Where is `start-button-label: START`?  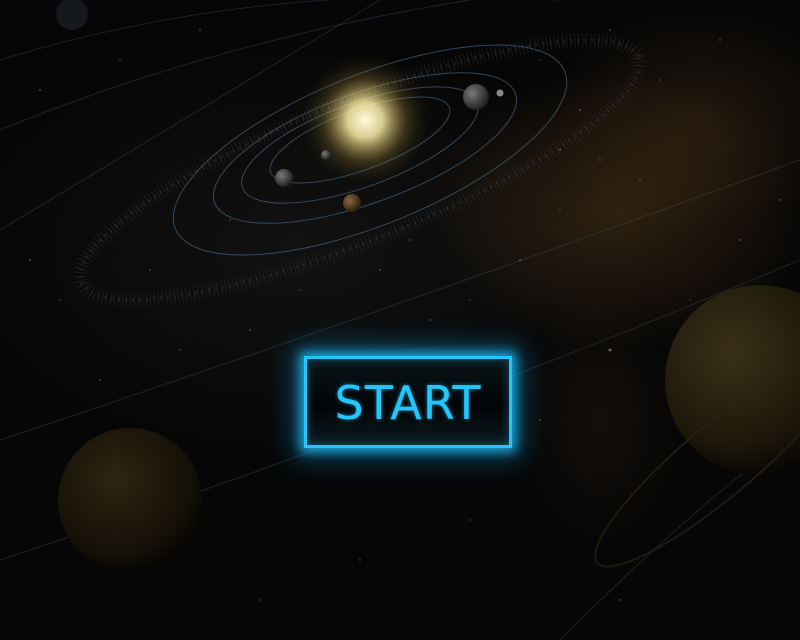
start-button-label: START is located at coordinates (408, 403).